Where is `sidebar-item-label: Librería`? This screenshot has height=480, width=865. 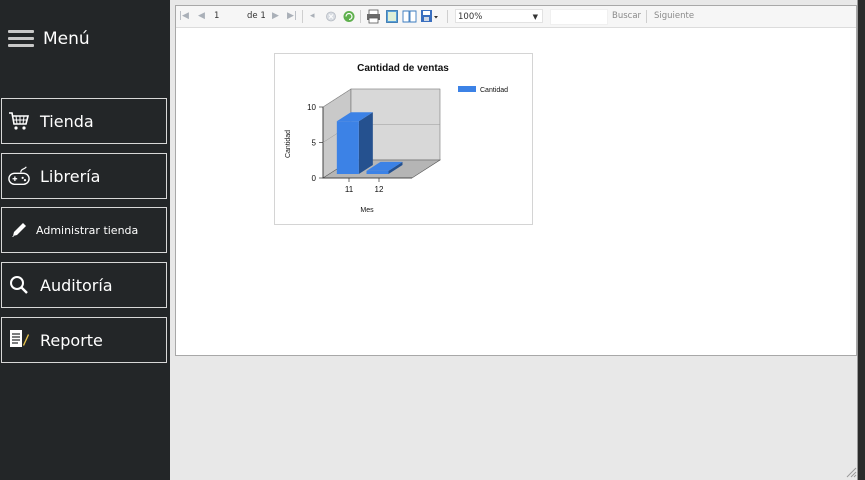
sidebar-item-label: Librería is located at coordinates (70, 176).